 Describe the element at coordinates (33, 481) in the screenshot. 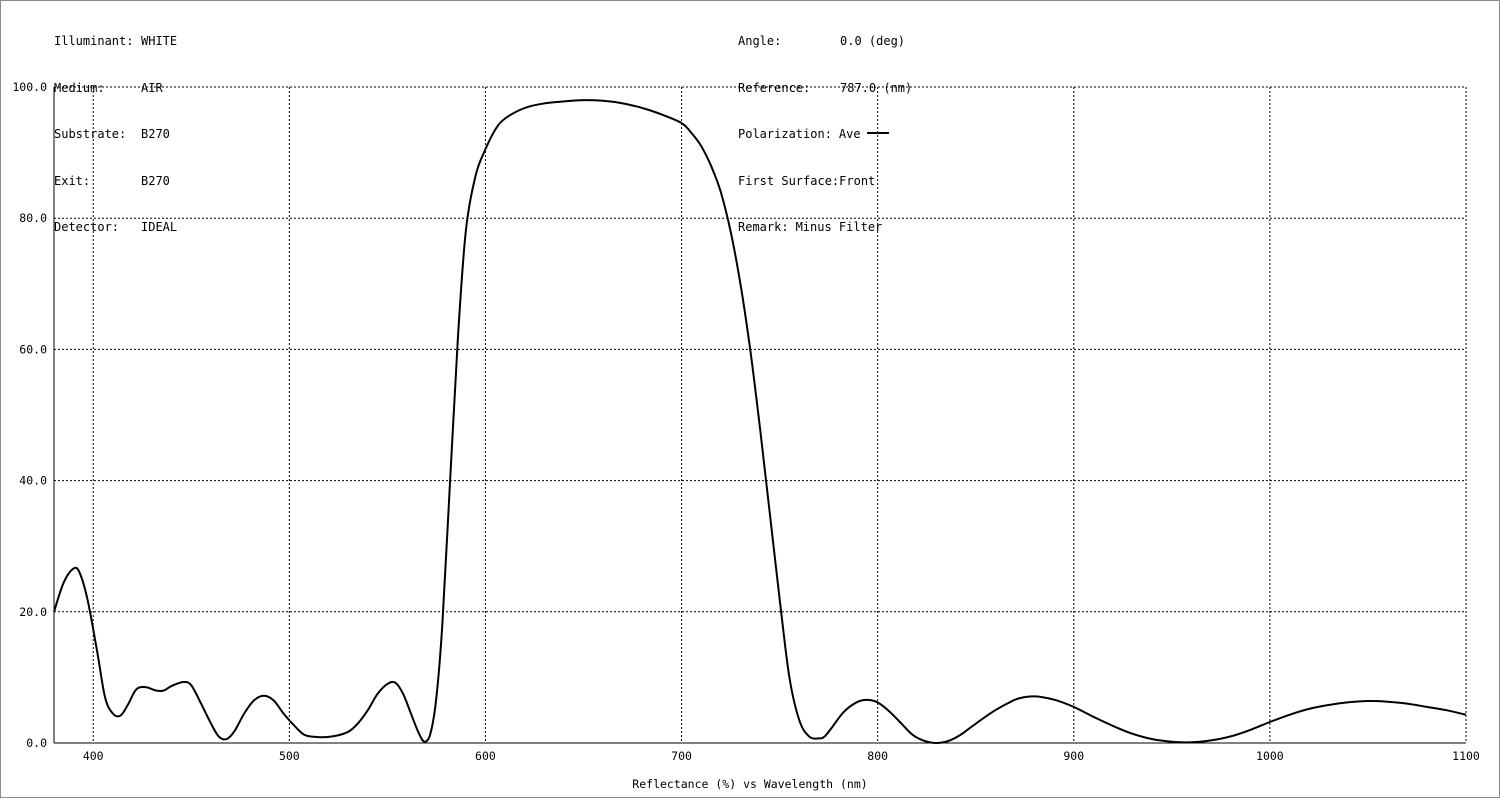

I see `y-tick-label: 40.0` at that location.